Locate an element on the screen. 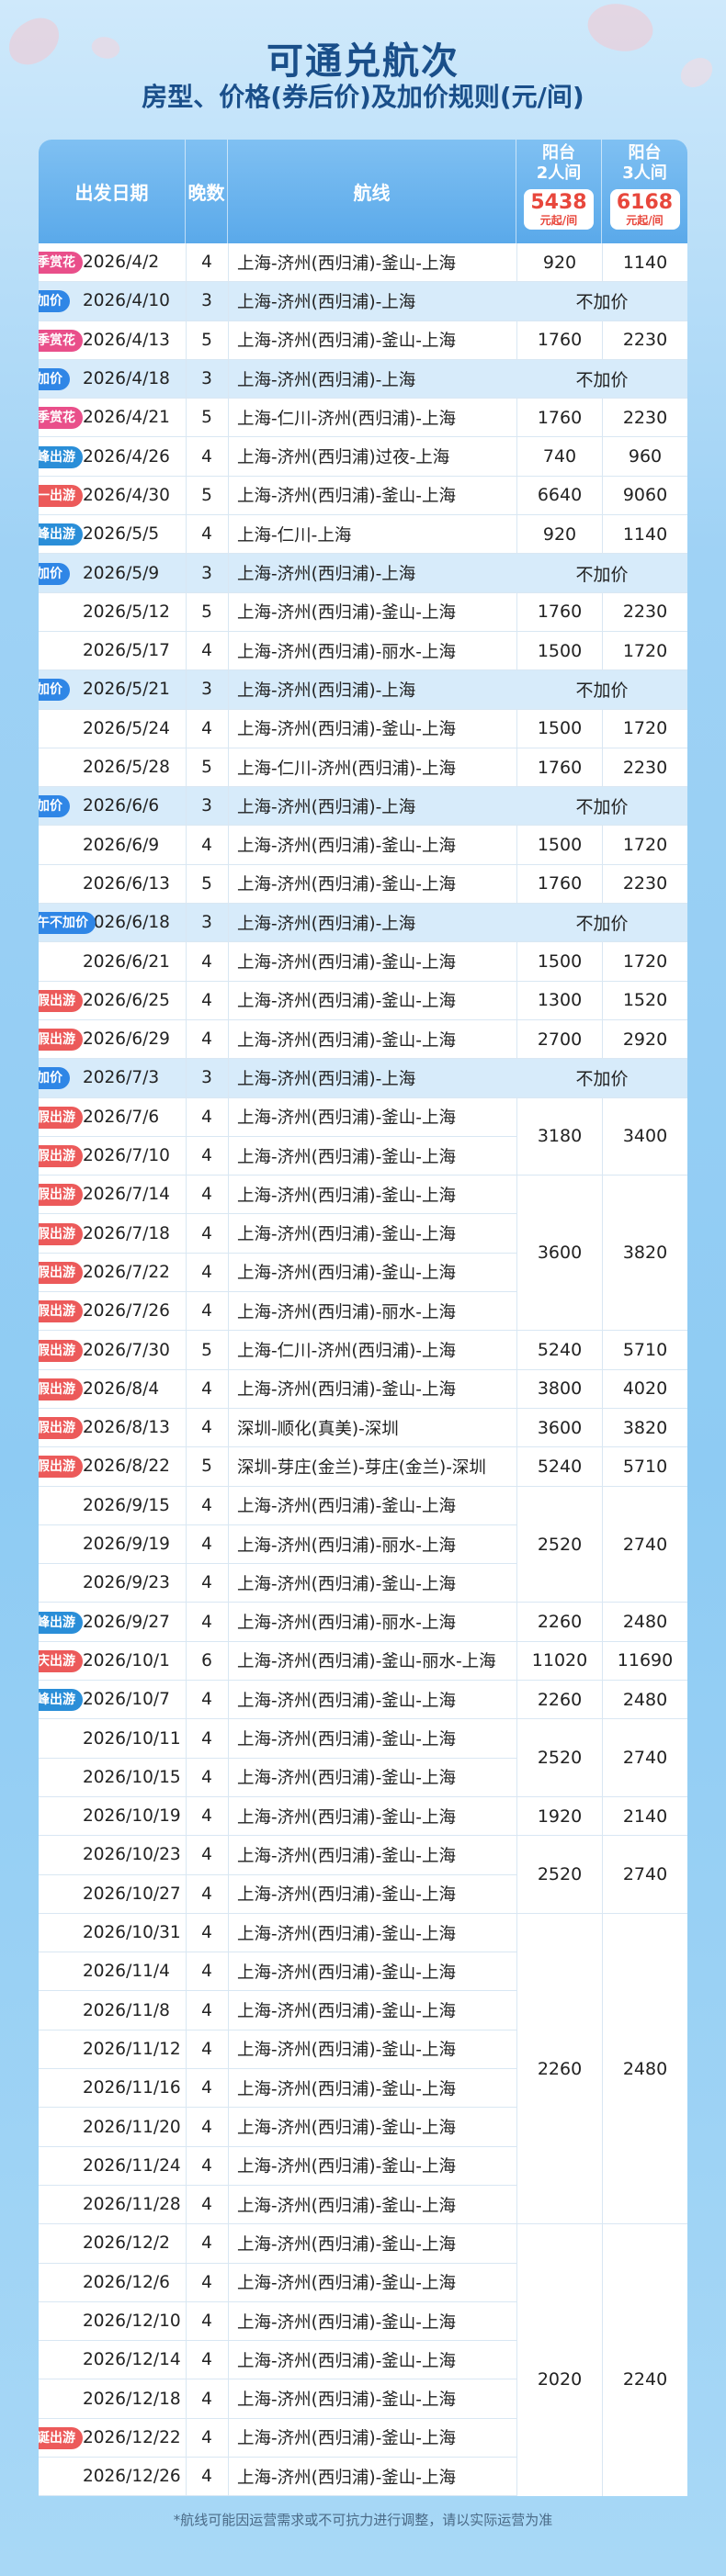 Image resolution: width=726 pixels, height=2576 pixels. col-header-balcony-2-occupancy: 2人间 is located at coordinates (559, 173).